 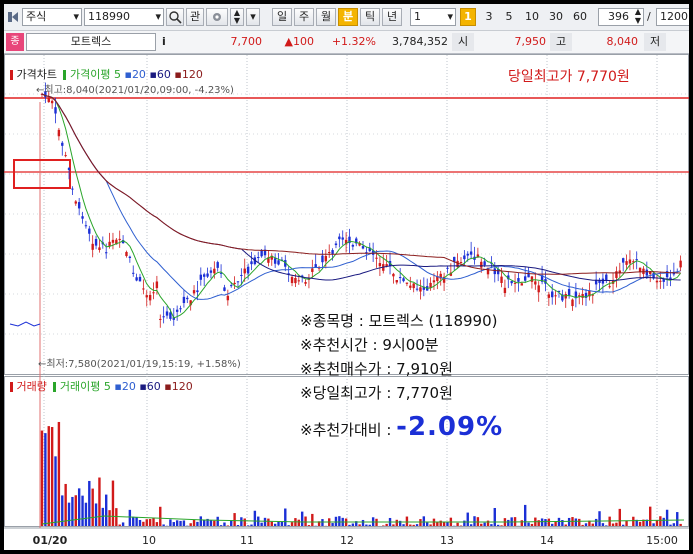 I want to click on price-ma-label: 가격이평, so click(x=90, y=74).